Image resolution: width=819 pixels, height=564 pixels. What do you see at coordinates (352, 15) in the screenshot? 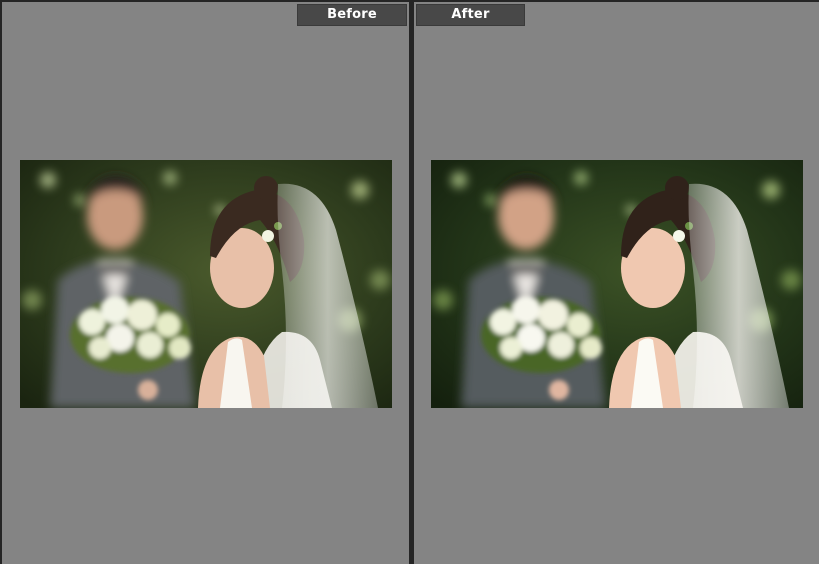
I see `before-label: Before` at bounding box center [352, 15].